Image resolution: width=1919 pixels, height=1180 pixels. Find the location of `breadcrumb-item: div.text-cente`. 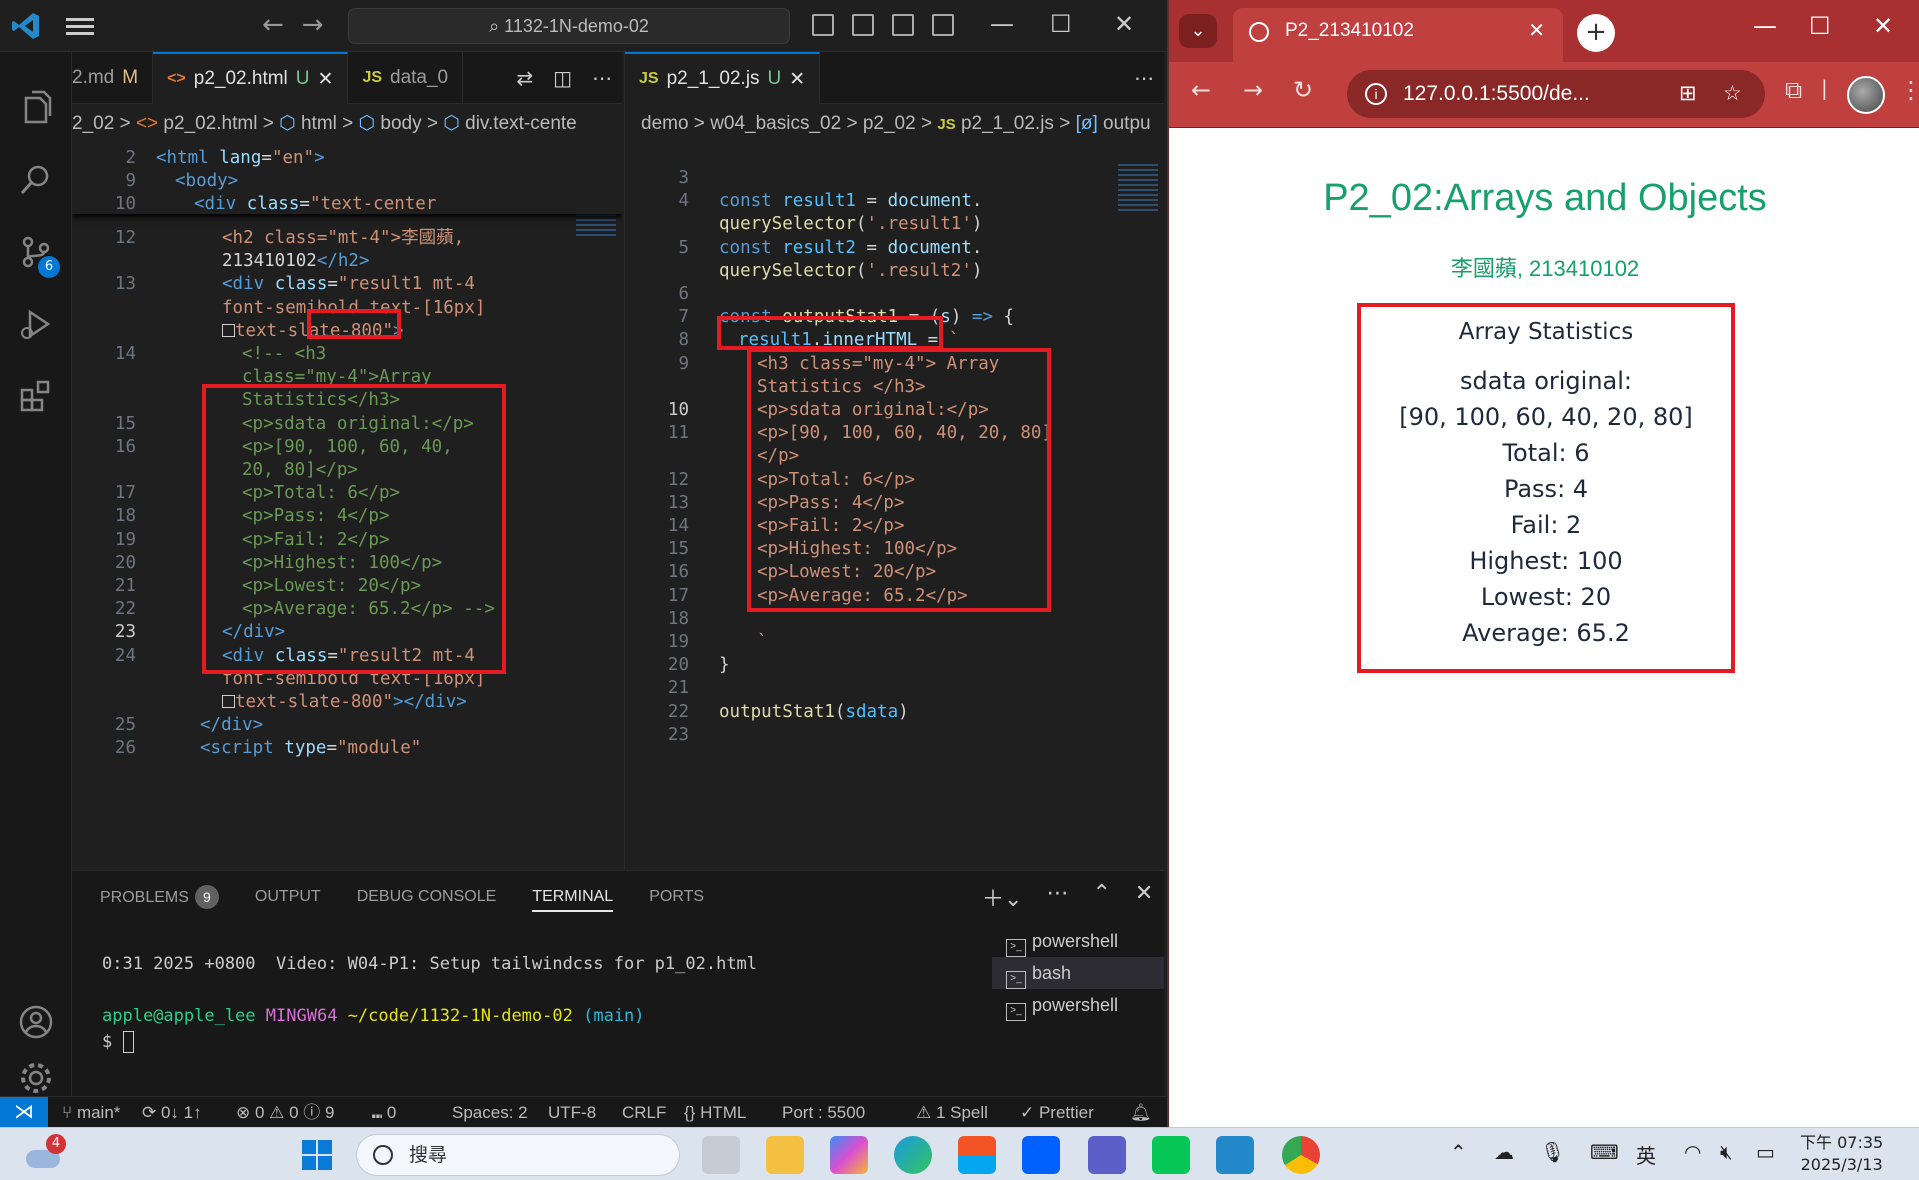

breadcrumb-item: div.text-cente is located at coordinates (521, 123).